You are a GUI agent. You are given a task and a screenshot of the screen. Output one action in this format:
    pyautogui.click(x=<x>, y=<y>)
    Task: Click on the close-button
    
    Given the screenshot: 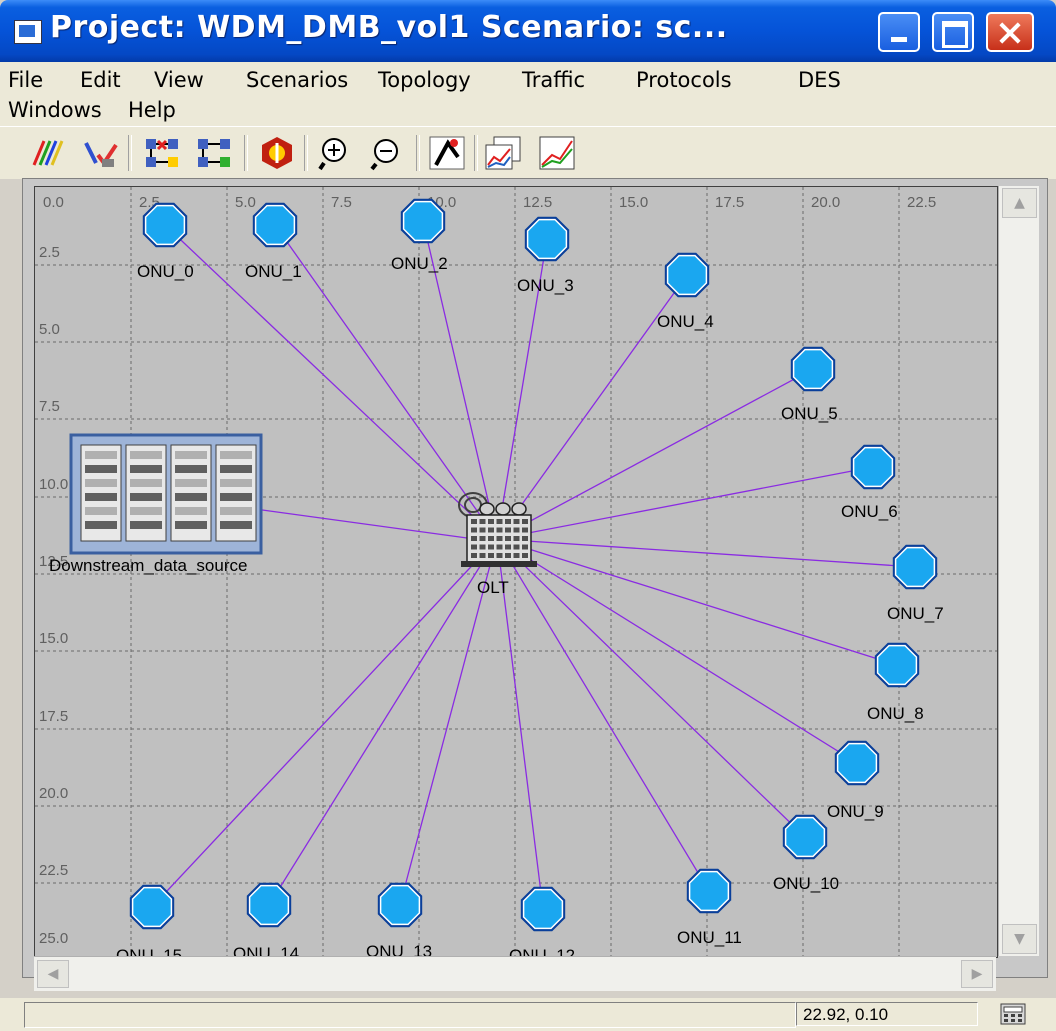 What is the action you would take?
    pyautogui.click(x=1010, y=32)
    